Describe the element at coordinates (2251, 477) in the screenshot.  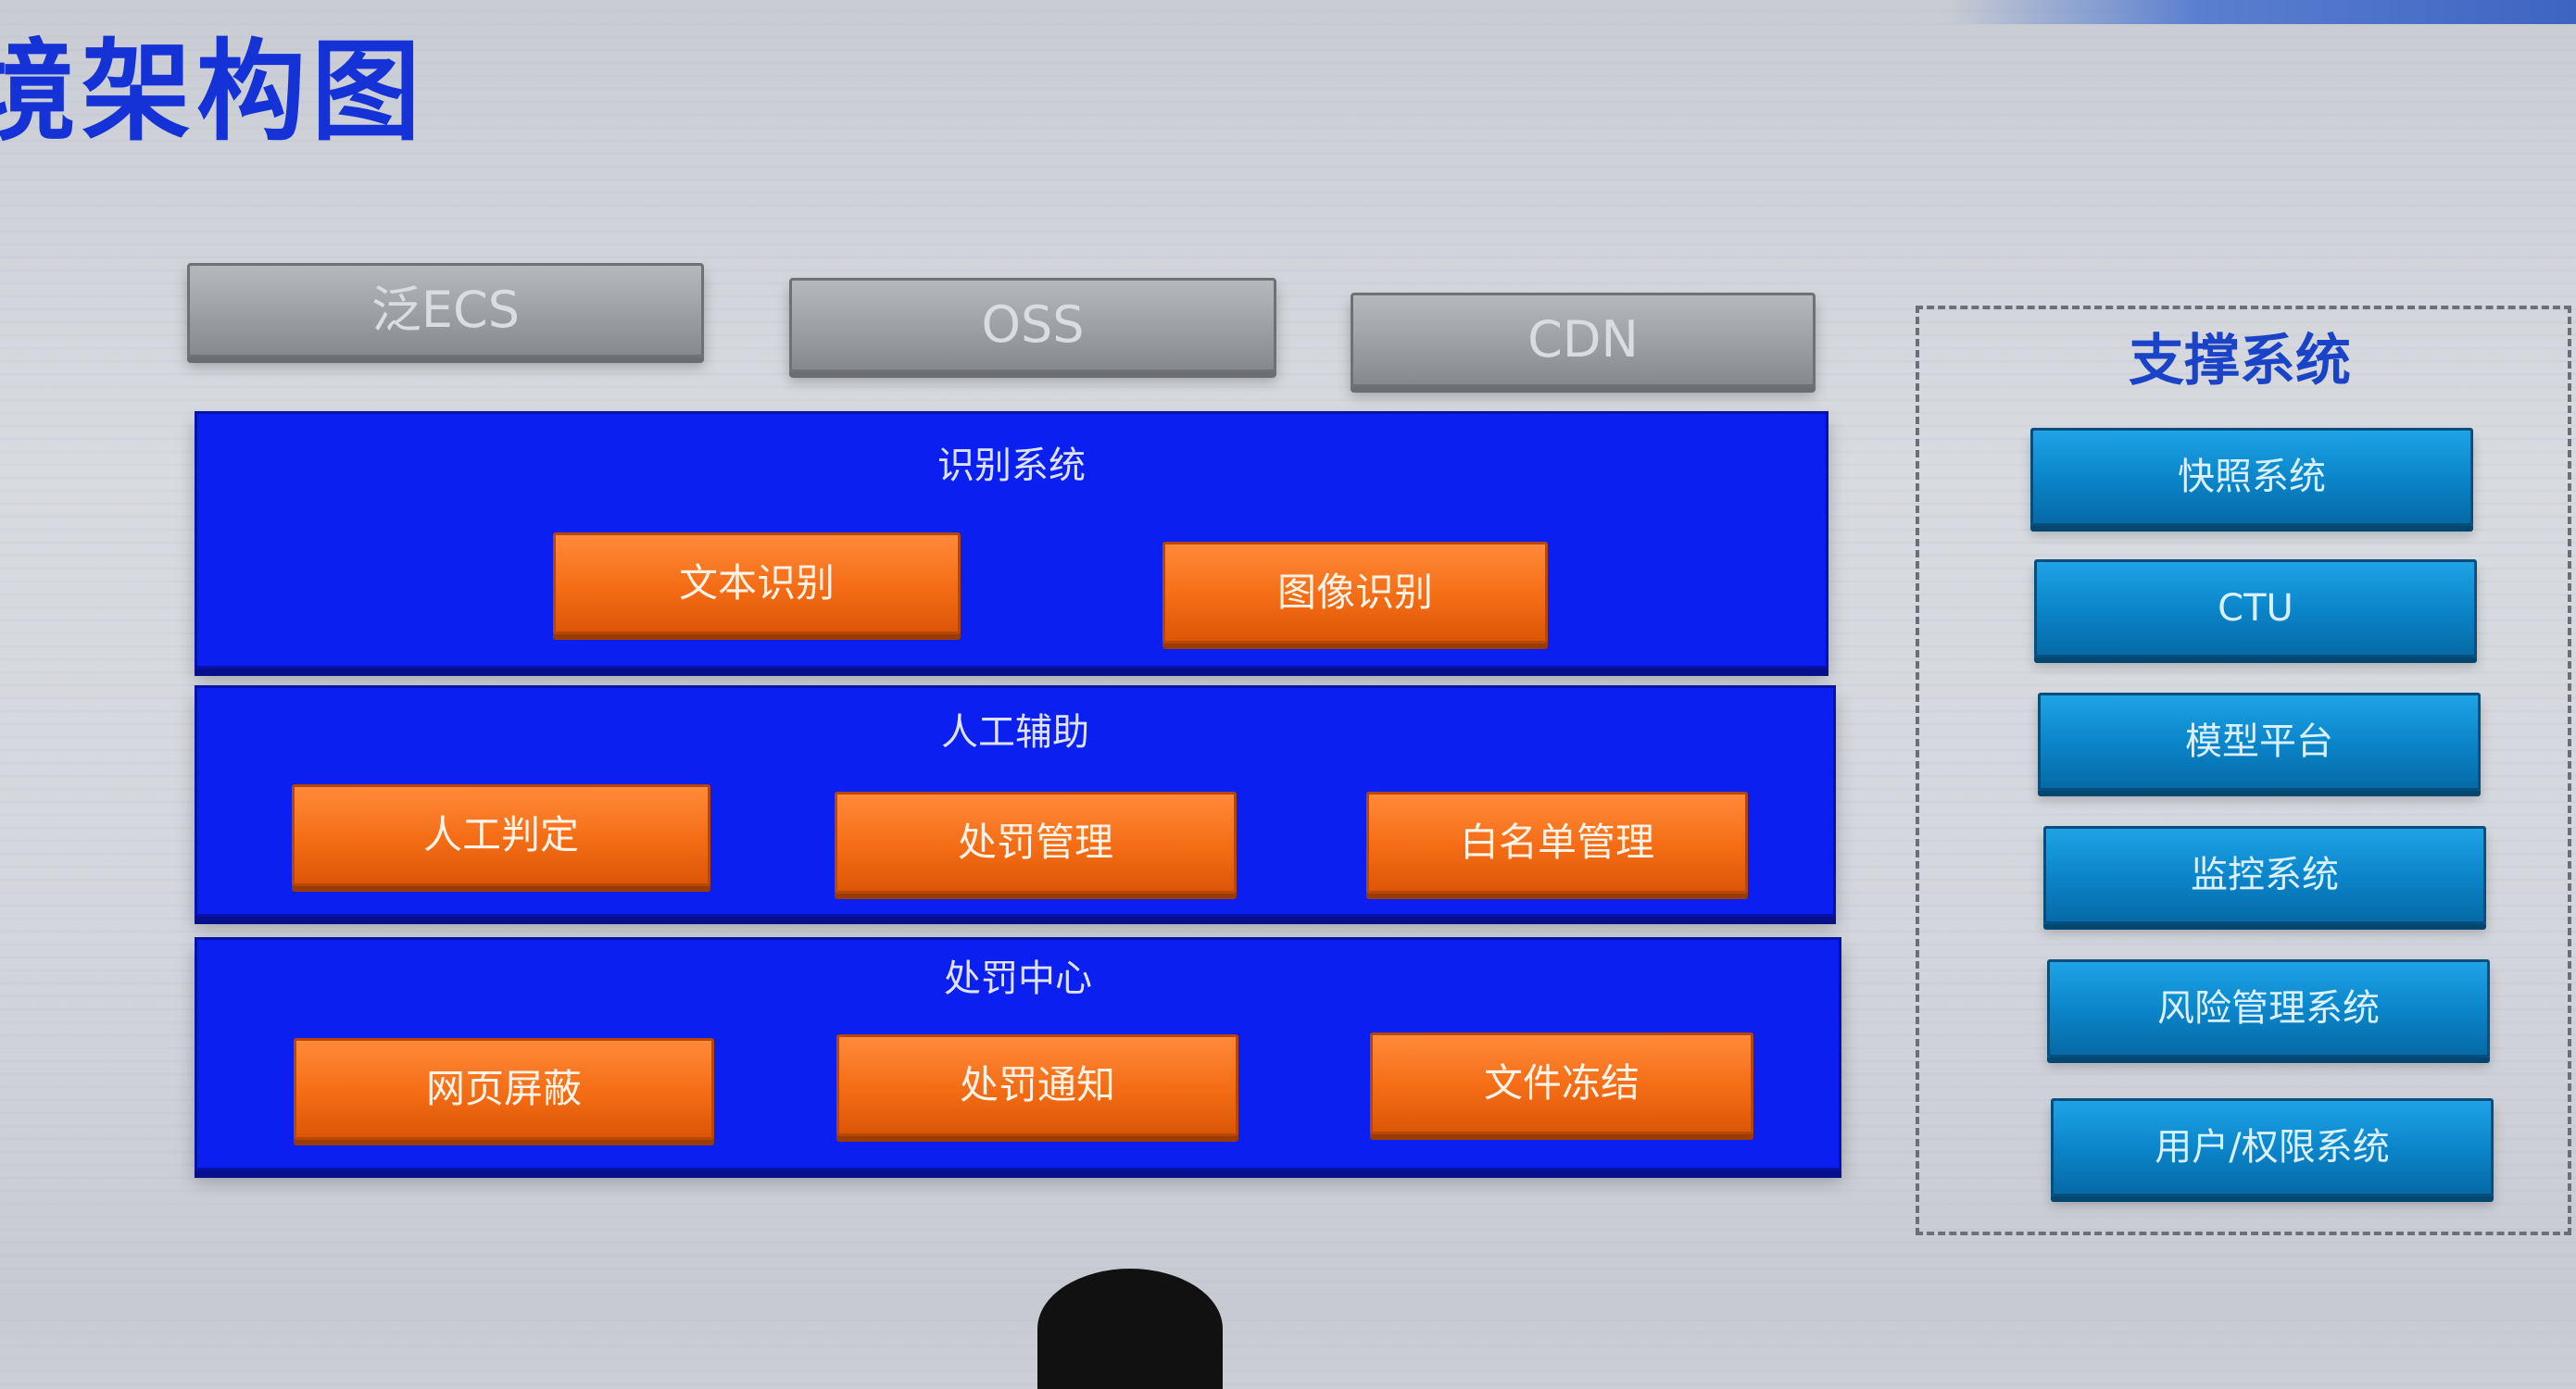
I see `support-snapshot-system: 快照系统` at that location.